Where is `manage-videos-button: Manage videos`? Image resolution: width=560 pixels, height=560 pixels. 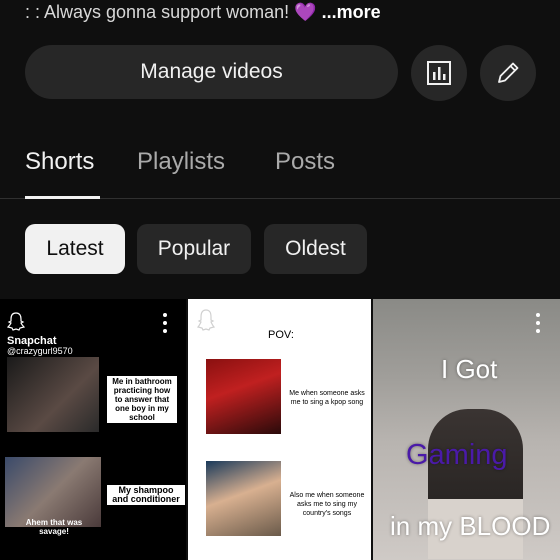 manage-videos-button: Manage videos is located at coordinates (211, 72).